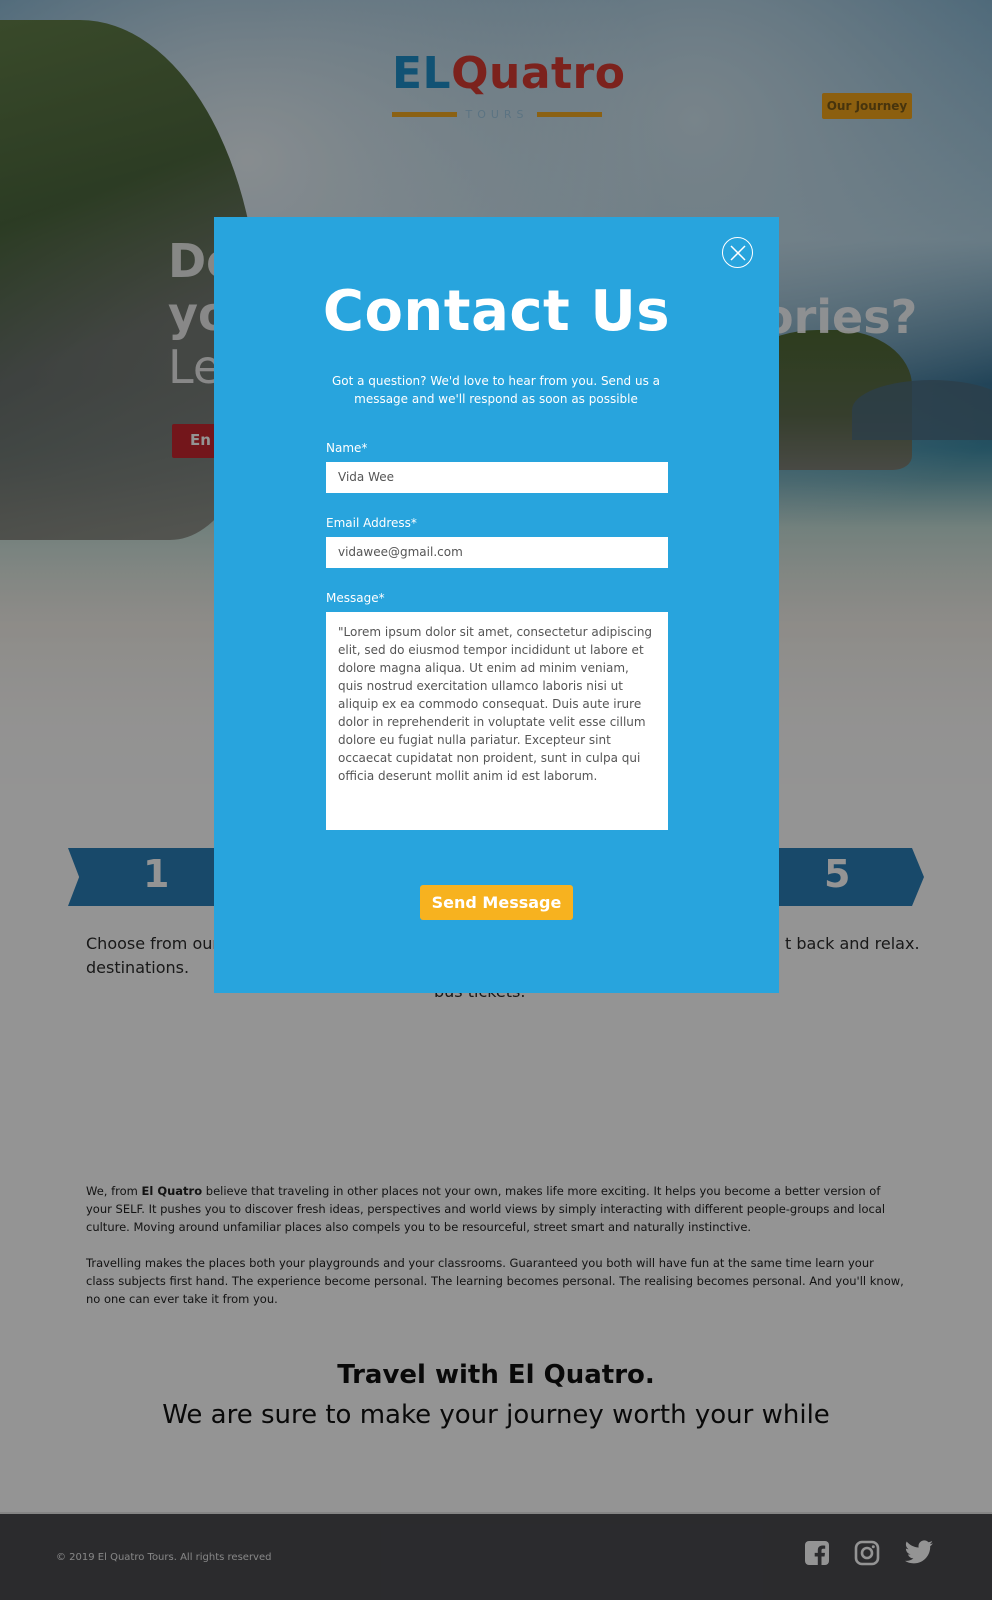 Image resolution: width=992 pixels, height=1600 pixels. Describe the element at coordinates (371, 523) in the screenshot. I see `email-label: Email Address*` at that location.